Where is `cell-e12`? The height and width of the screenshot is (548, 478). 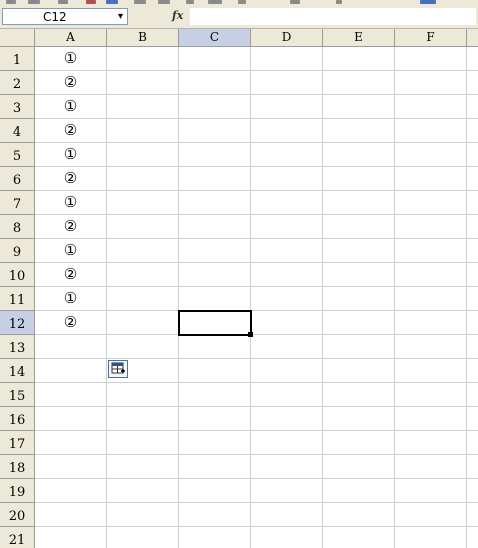 cell-e12 is located at coordinates (359, 323).